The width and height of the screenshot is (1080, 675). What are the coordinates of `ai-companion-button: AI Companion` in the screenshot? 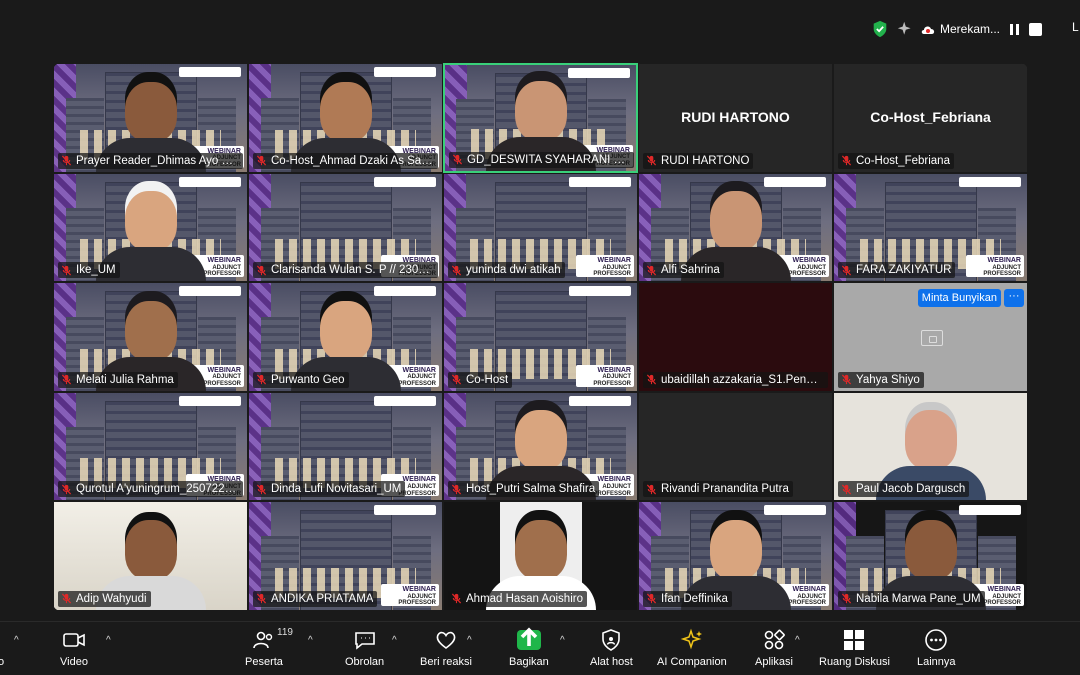 It's located at (692, 648).